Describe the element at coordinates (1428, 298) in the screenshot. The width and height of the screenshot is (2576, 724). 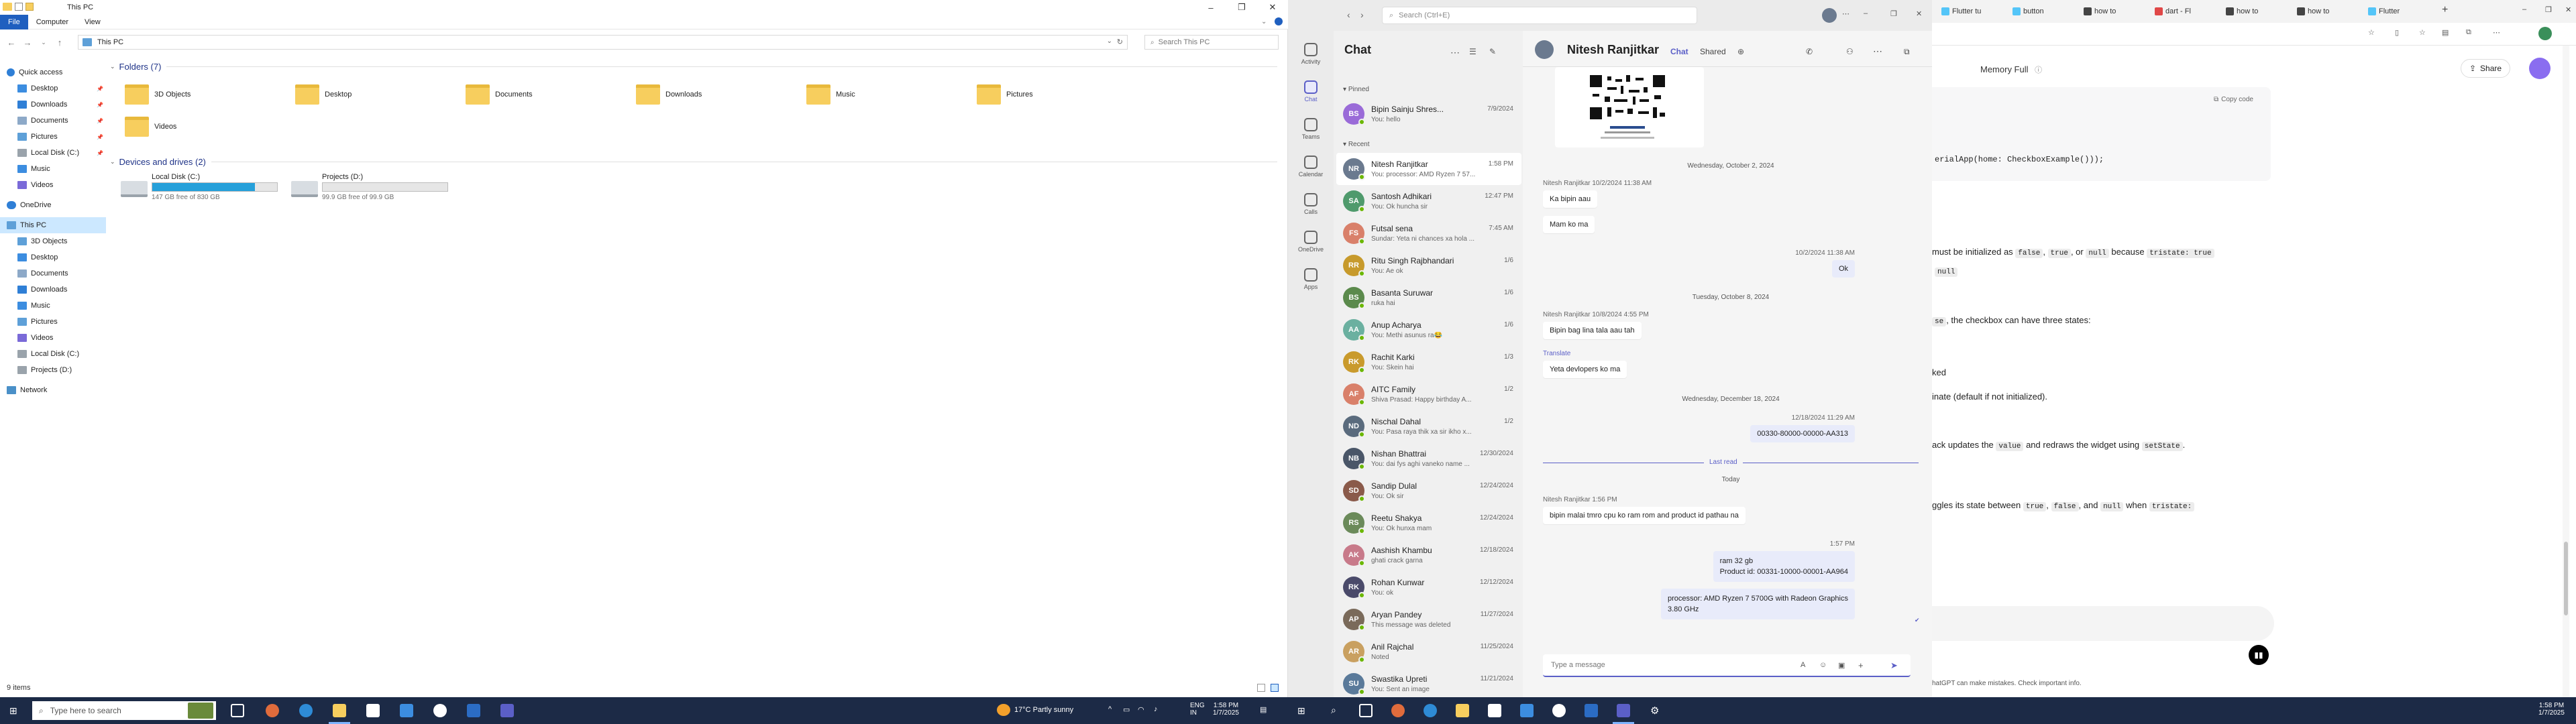
I see `chat-list-item: BS Basanta Suruwar 1/6 ruka hai` at that location.